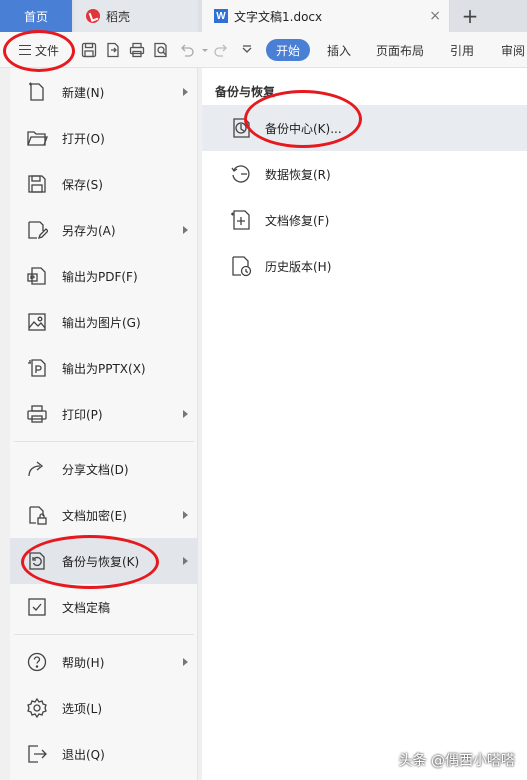 The image size is (527, 780). Describe the element at coordinates (37, 515) in the screenshot. I see `encrypt-icon` at that location.